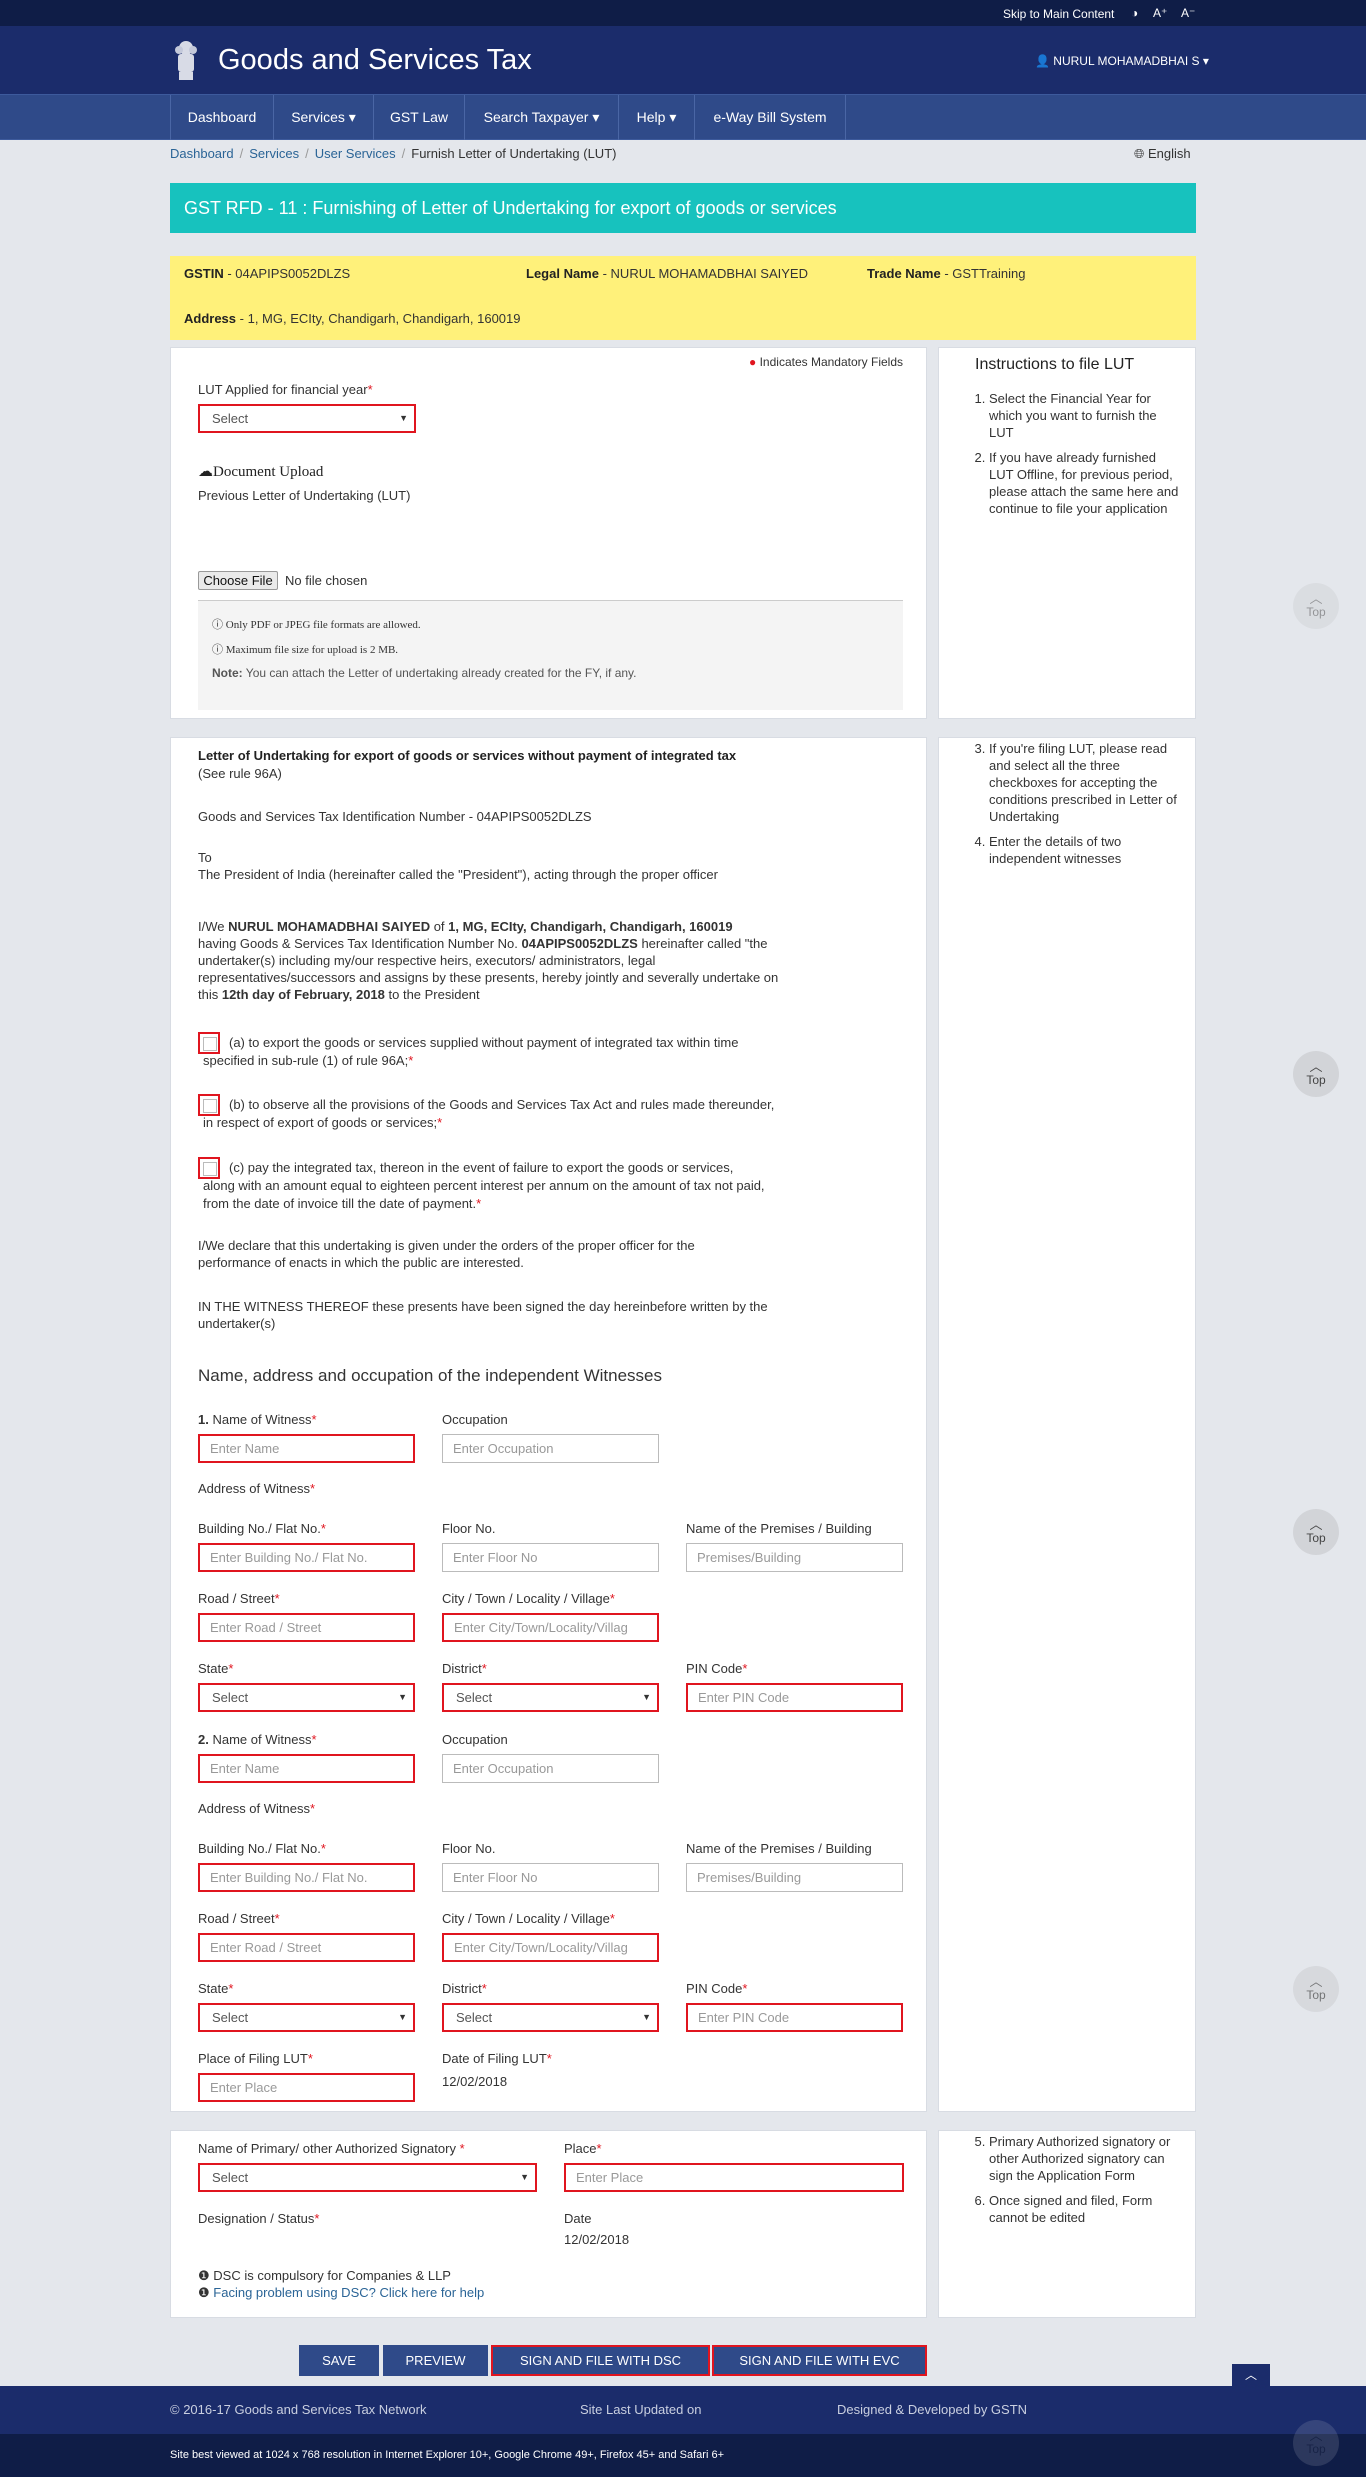 The image size is (1366, 2477). I want to click on footer-scroll-up-button: ︿, so click(1251, 2375).